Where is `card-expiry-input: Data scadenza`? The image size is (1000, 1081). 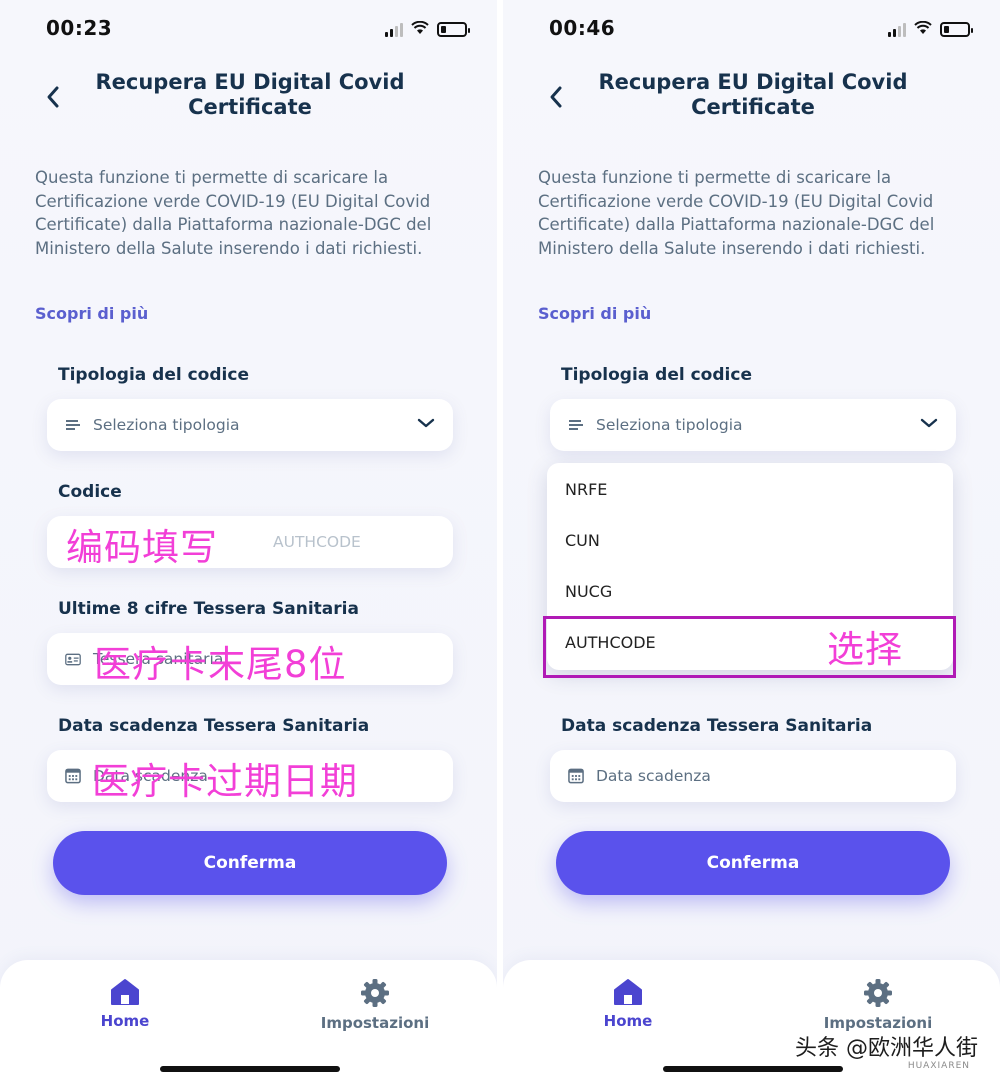
card-expiry-input: Data scadenza is located at coordinates (753, 776).